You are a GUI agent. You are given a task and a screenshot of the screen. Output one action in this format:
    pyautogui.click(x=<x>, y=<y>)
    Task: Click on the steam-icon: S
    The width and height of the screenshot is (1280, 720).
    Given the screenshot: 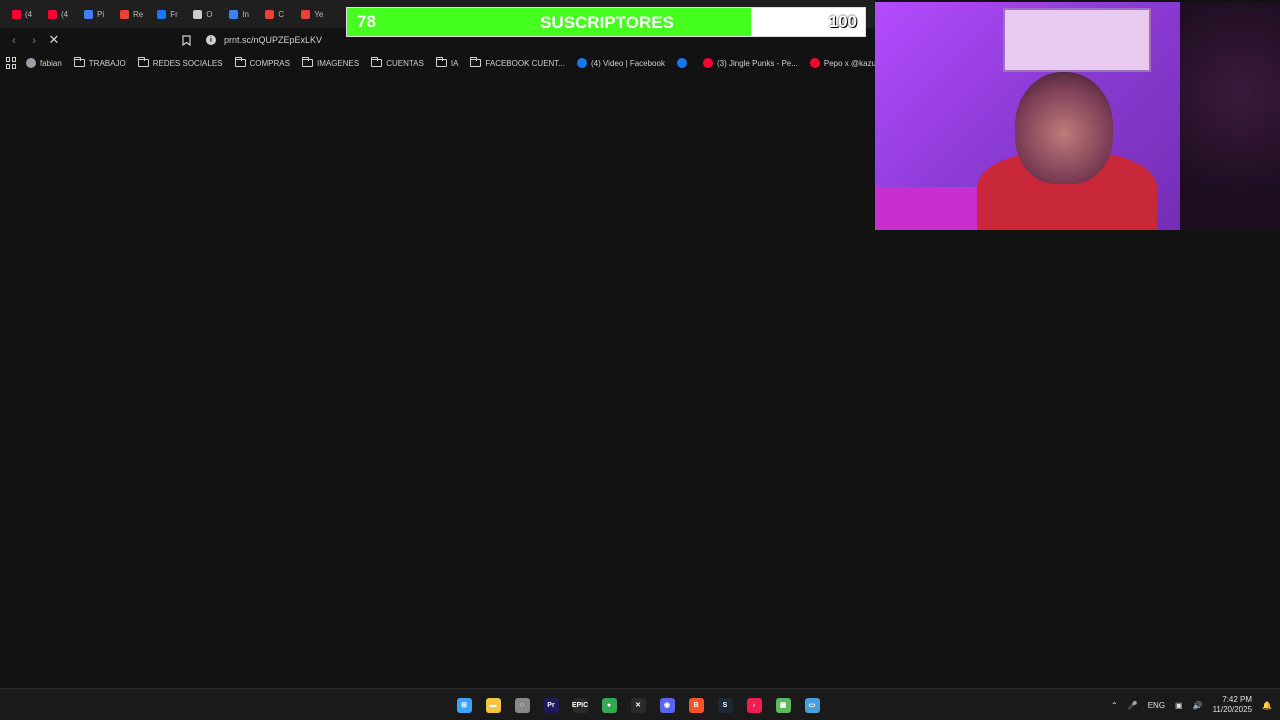 What is the action you would take?
    pyautogui.click(x=725, y=705)
    